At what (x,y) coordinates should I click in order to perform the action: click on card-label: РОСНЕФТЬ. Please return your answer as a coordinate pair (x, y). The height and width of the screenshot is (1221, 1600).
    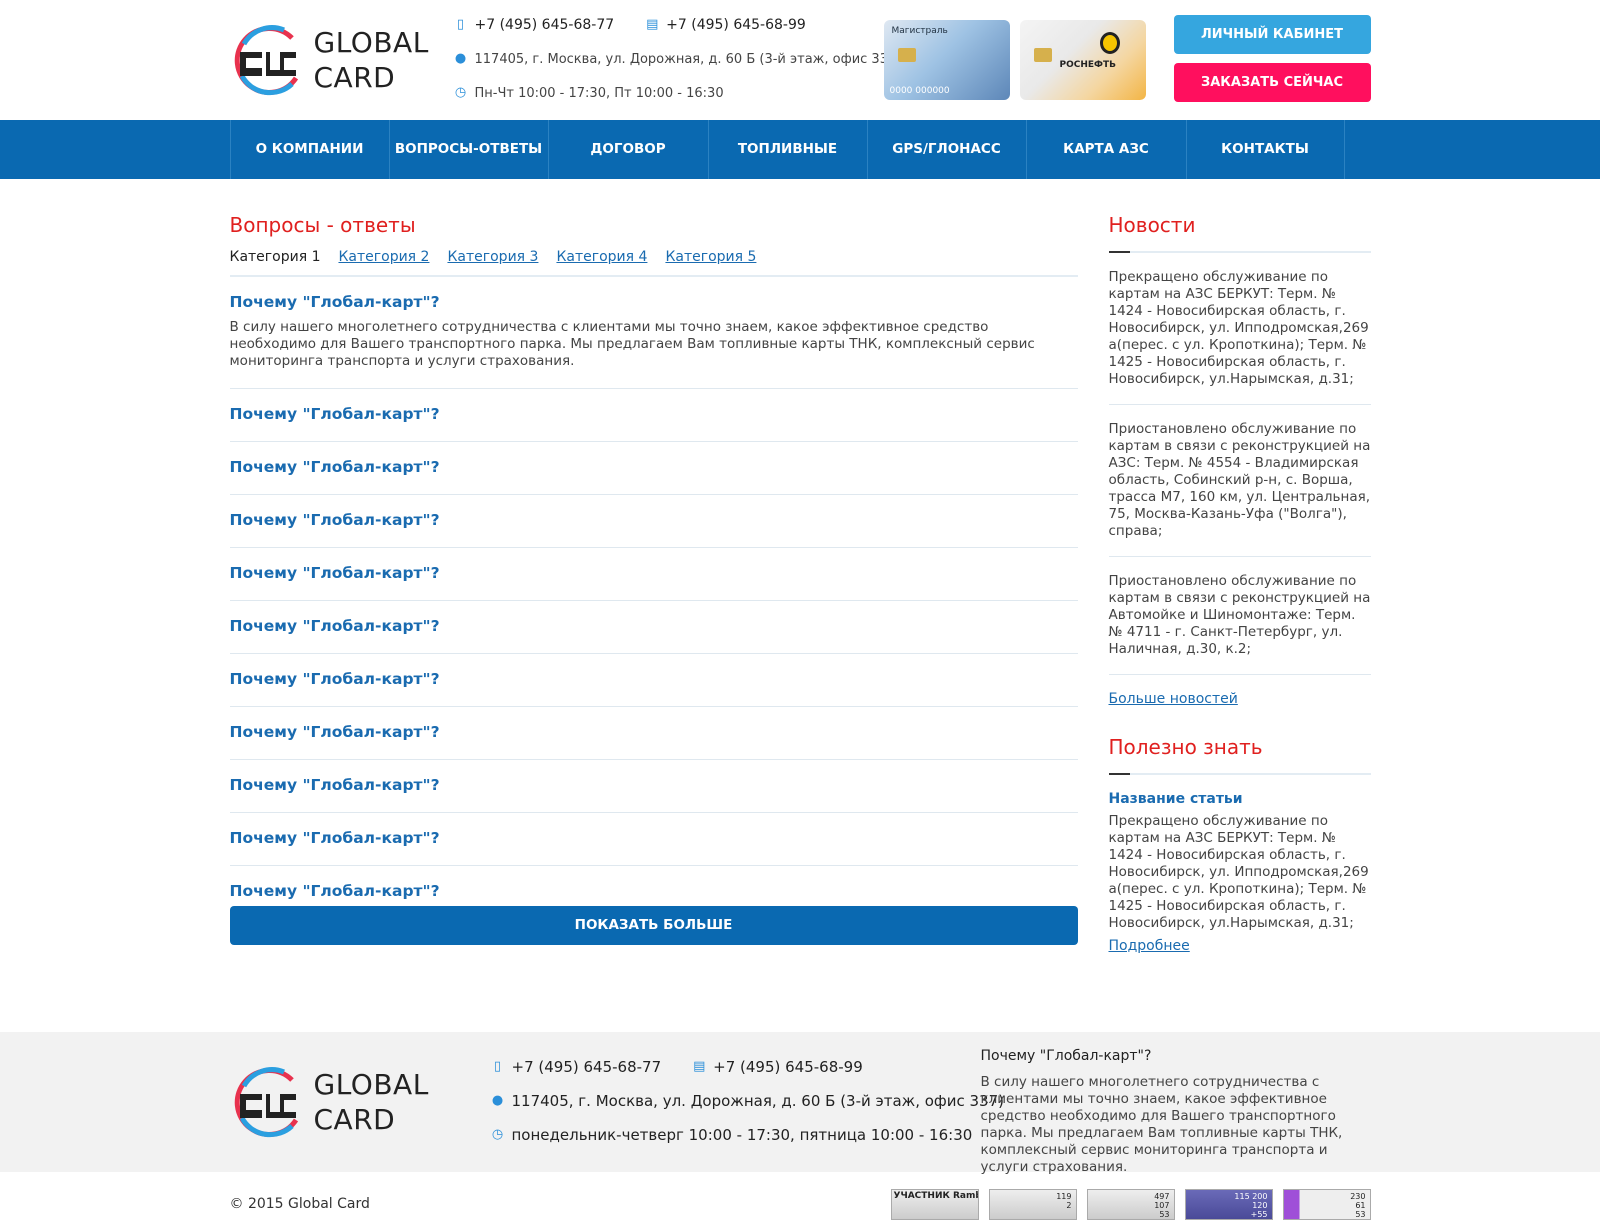
    Looking at the image, I should click on (1087, 65).